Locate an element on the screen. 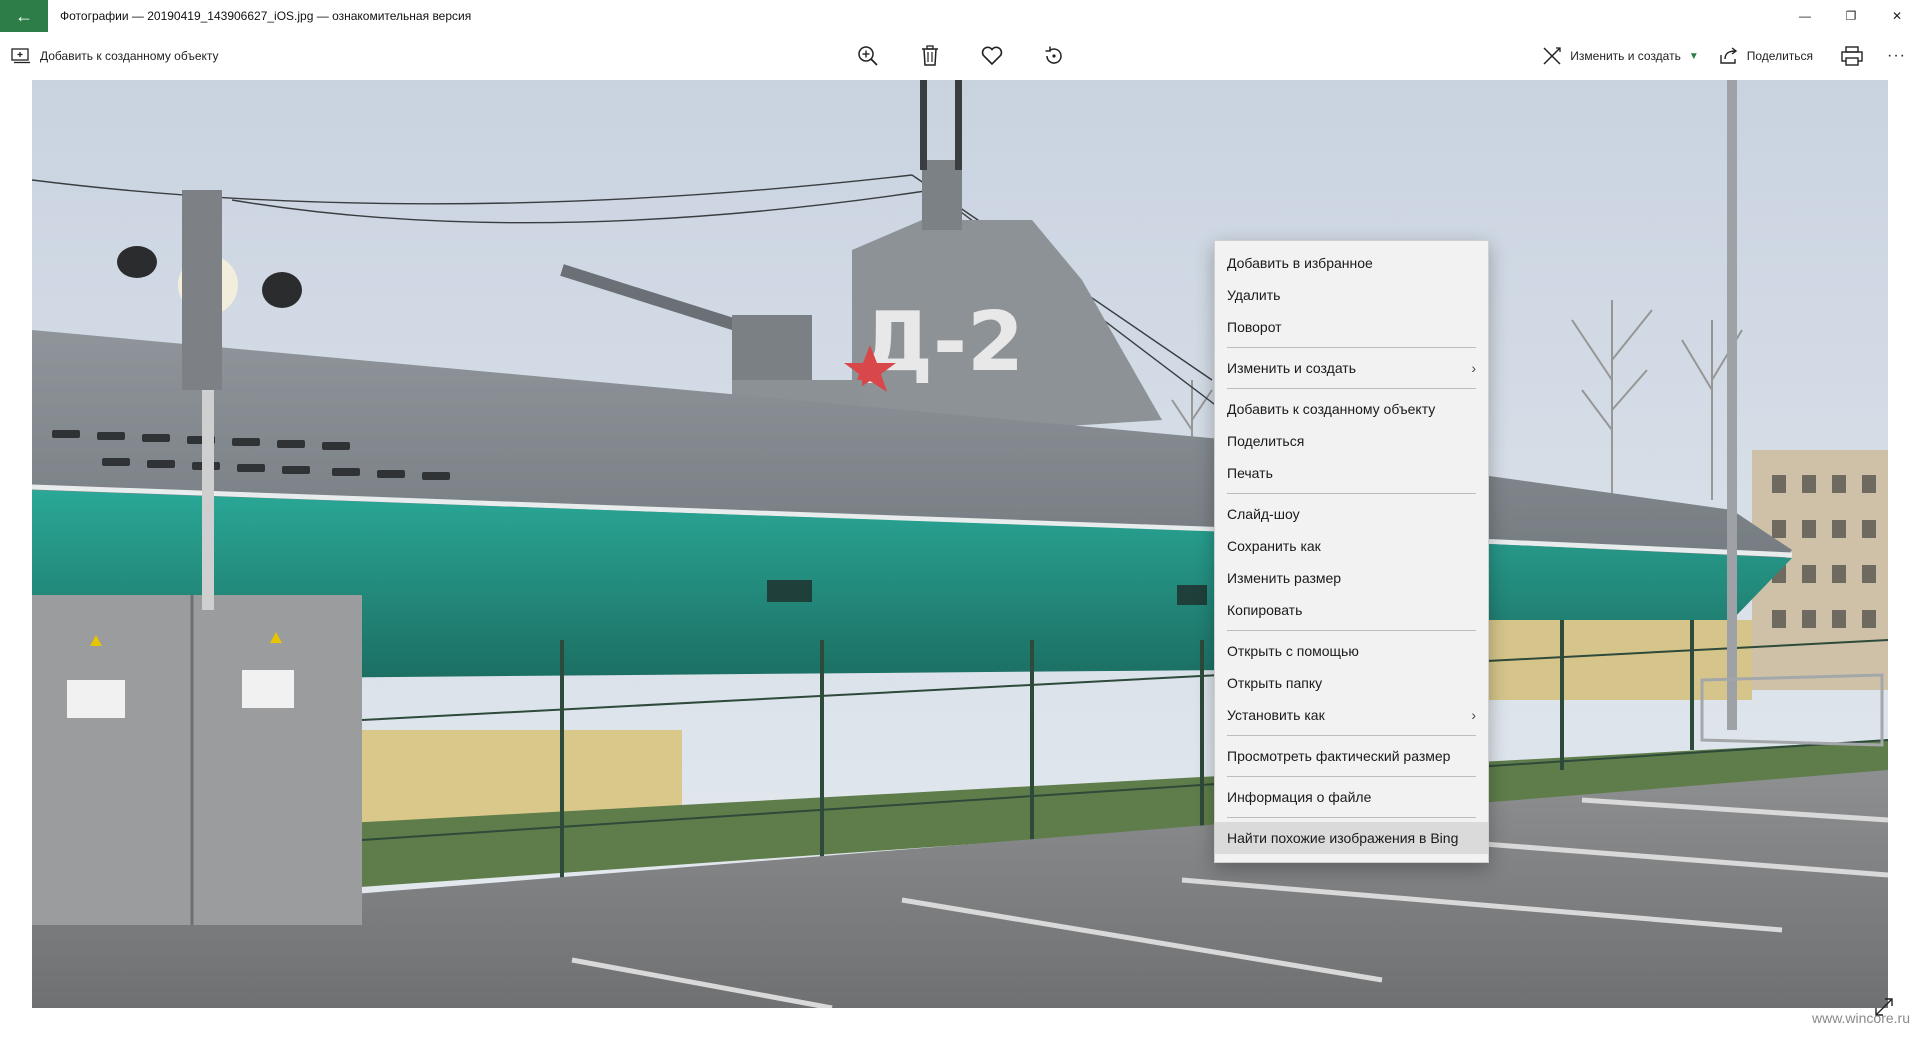 The height and width of the screenshot is (1040, 1920). menu-item-file-info: Информация о файле is located at coordinates (1351, 797).